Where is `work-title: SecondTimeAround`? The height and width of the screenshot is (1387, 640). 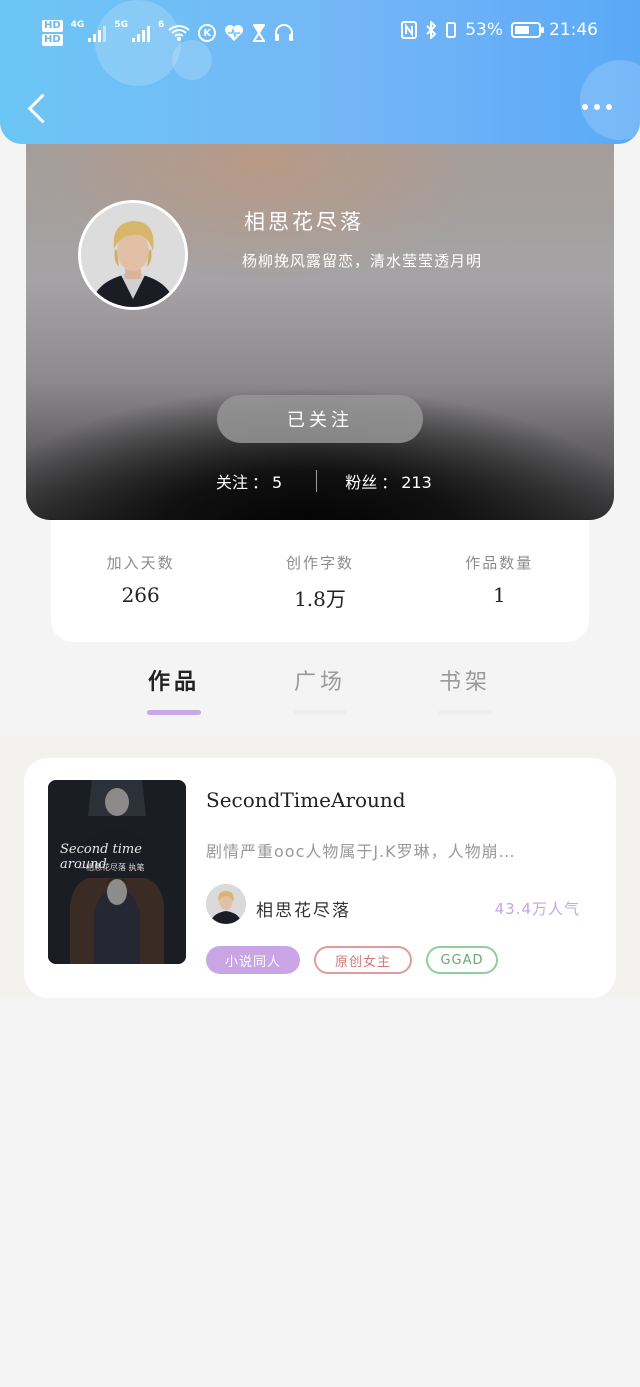 work-title: SecondTimeAround is located at coordinates (306, 800).